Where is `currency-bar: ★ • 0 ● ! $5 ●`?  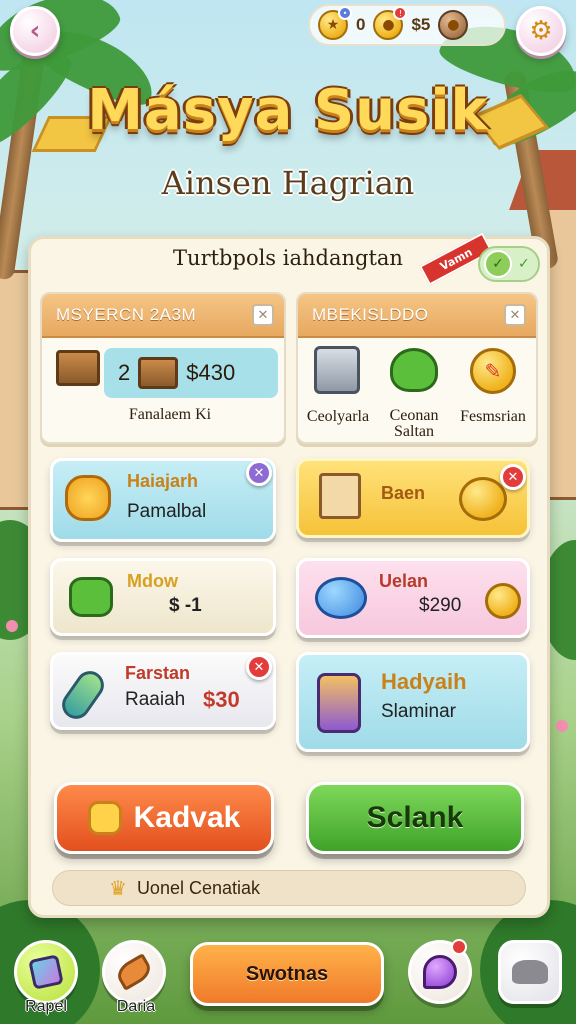 currency-bar: ★ • 0 ● ! $5 ● is located at coordinates (407, 25).